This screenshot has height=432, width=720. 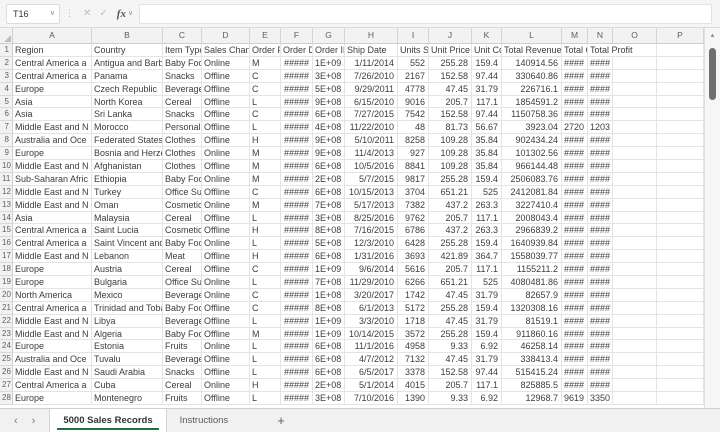 What do you see at coordinates (532, 166) in the screenshot?
I see `cell: 966144.48` at bounding box center [532, 166].